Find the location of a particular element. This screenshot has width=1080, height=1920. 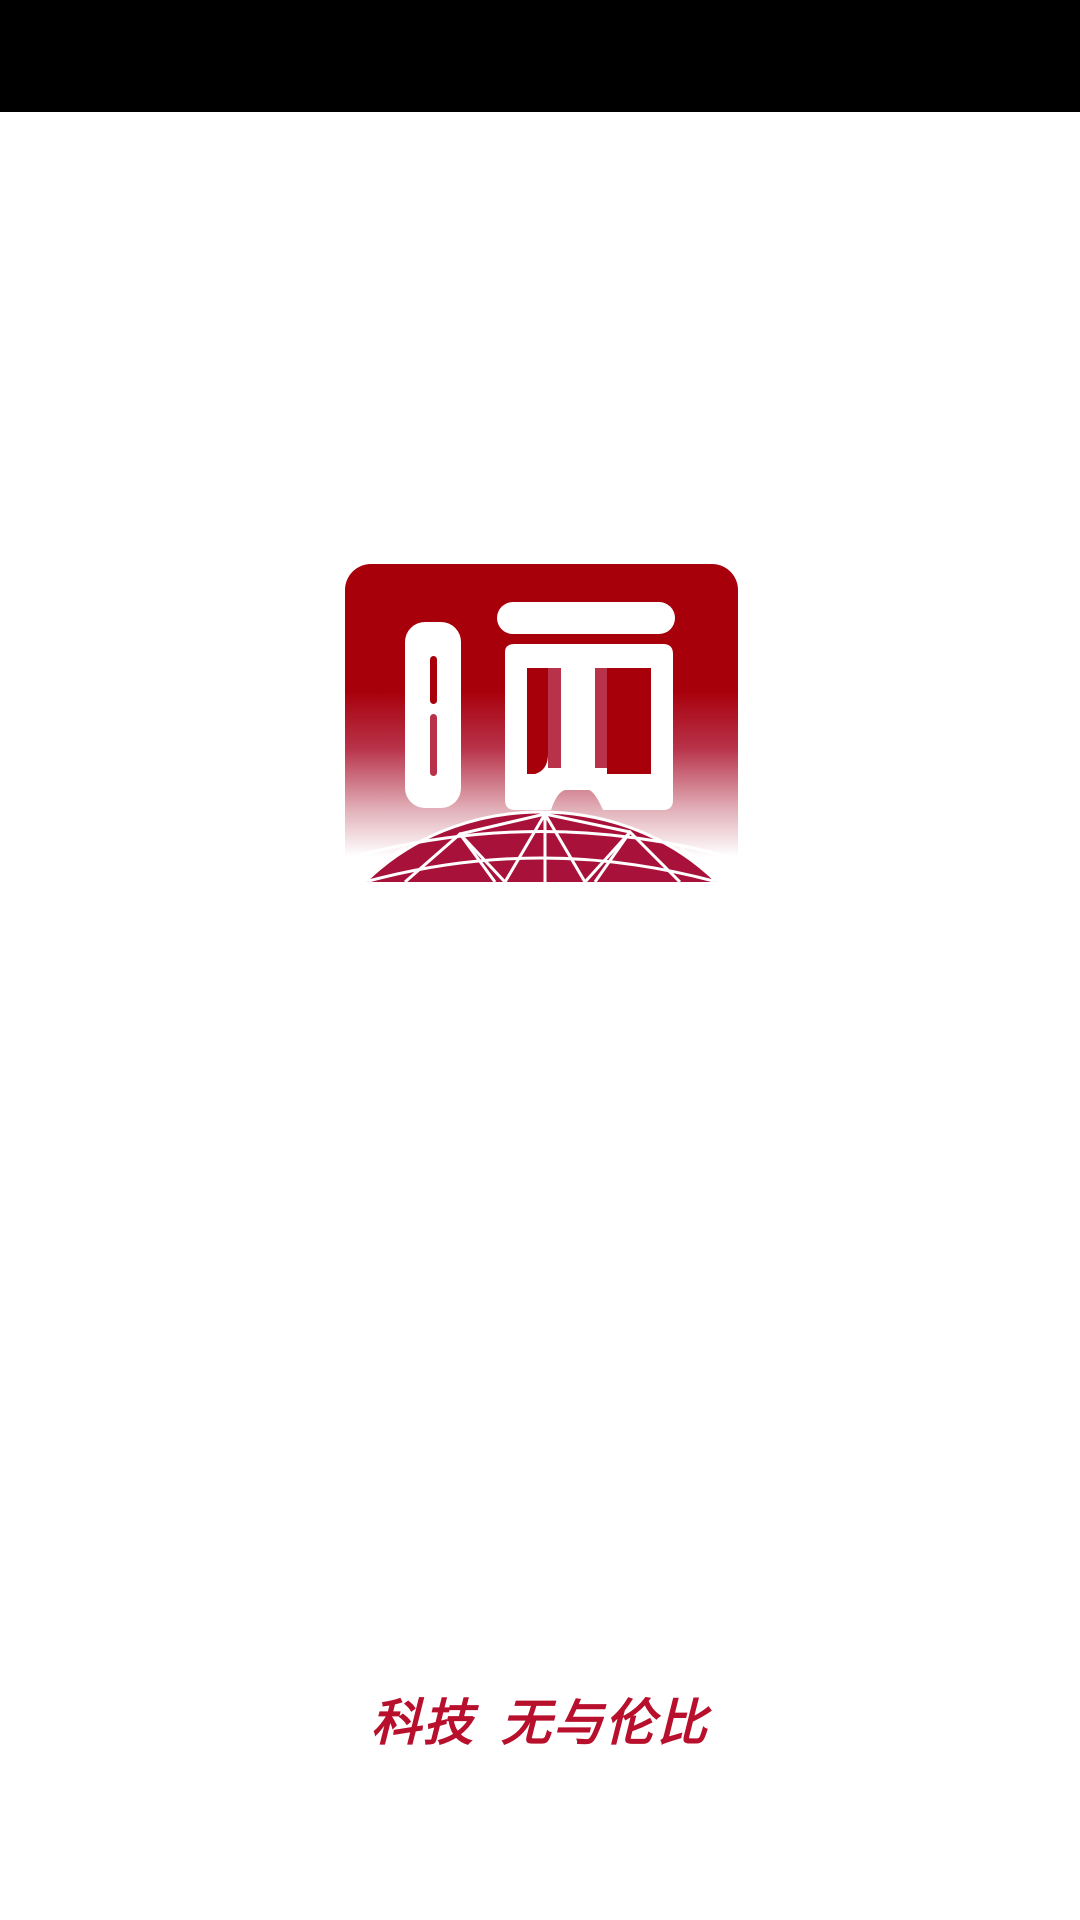

slogan-text: 科技 无与伦比 is located at coordinates (540, 1723).